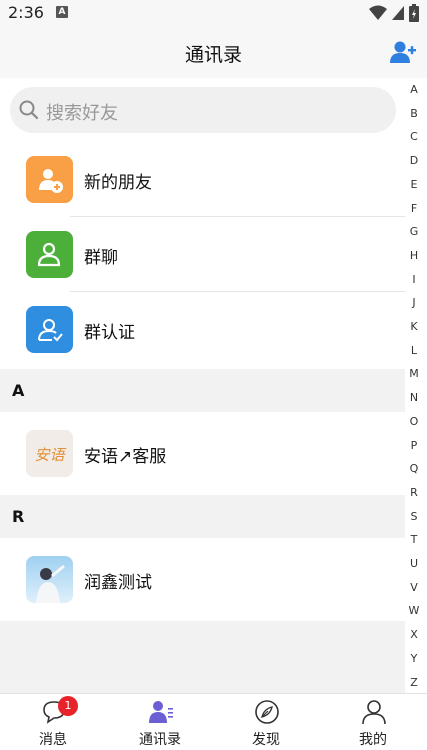 The height and width of the screenshot is (750, 427). What do you see at coordinates (202, 390) in the screenshot?
I see `section-header-a: A` at bounding box center [202, 390].